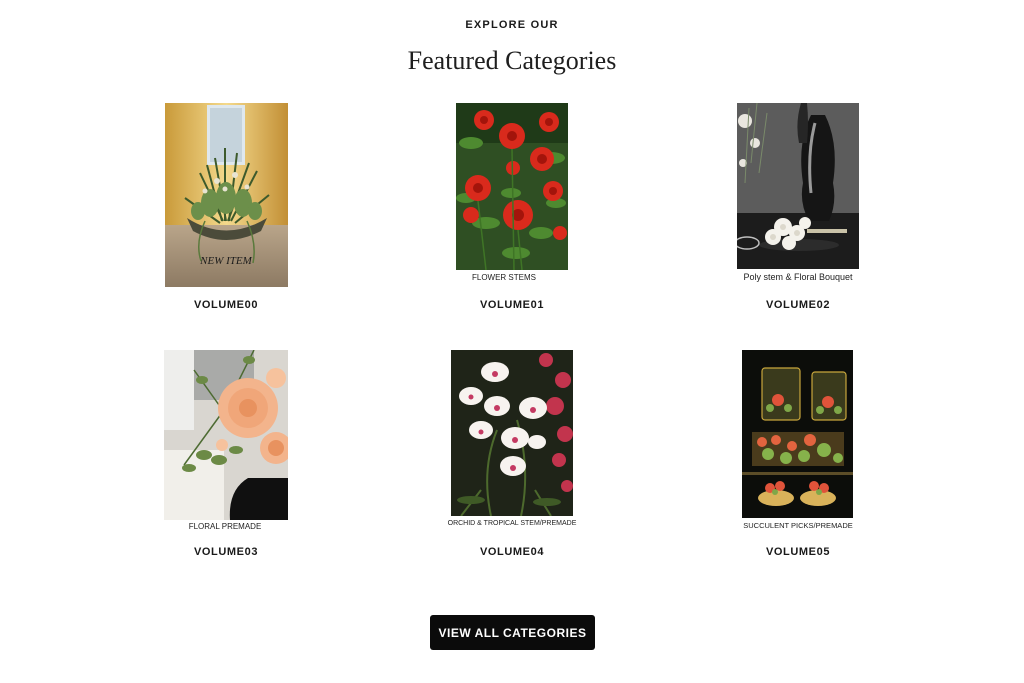  I want to click on category-image-flower-stems, so click(512, 186).